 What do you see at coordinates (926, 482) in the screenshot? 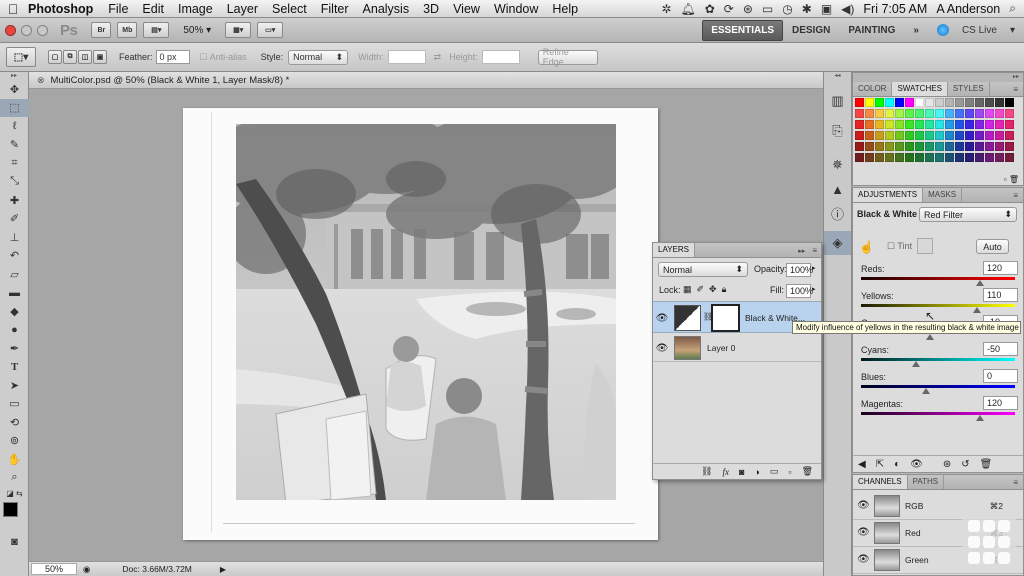
I see `tab-paths: PATHS` at bounding box center [926, 482].